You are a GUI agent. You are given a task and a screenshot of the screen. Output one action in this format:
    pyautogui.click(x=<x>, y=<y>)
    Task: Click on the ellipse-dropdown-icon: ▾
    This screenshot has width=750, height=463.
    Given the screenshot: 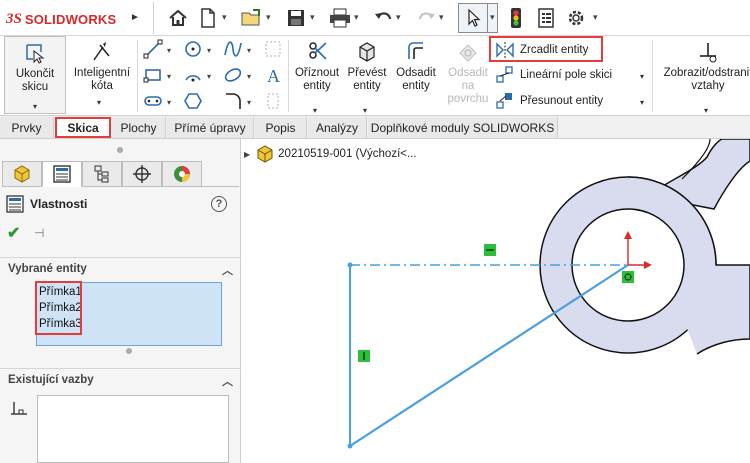 What is the action you would take?
    pyautogui.click(x=249, y=76)
    